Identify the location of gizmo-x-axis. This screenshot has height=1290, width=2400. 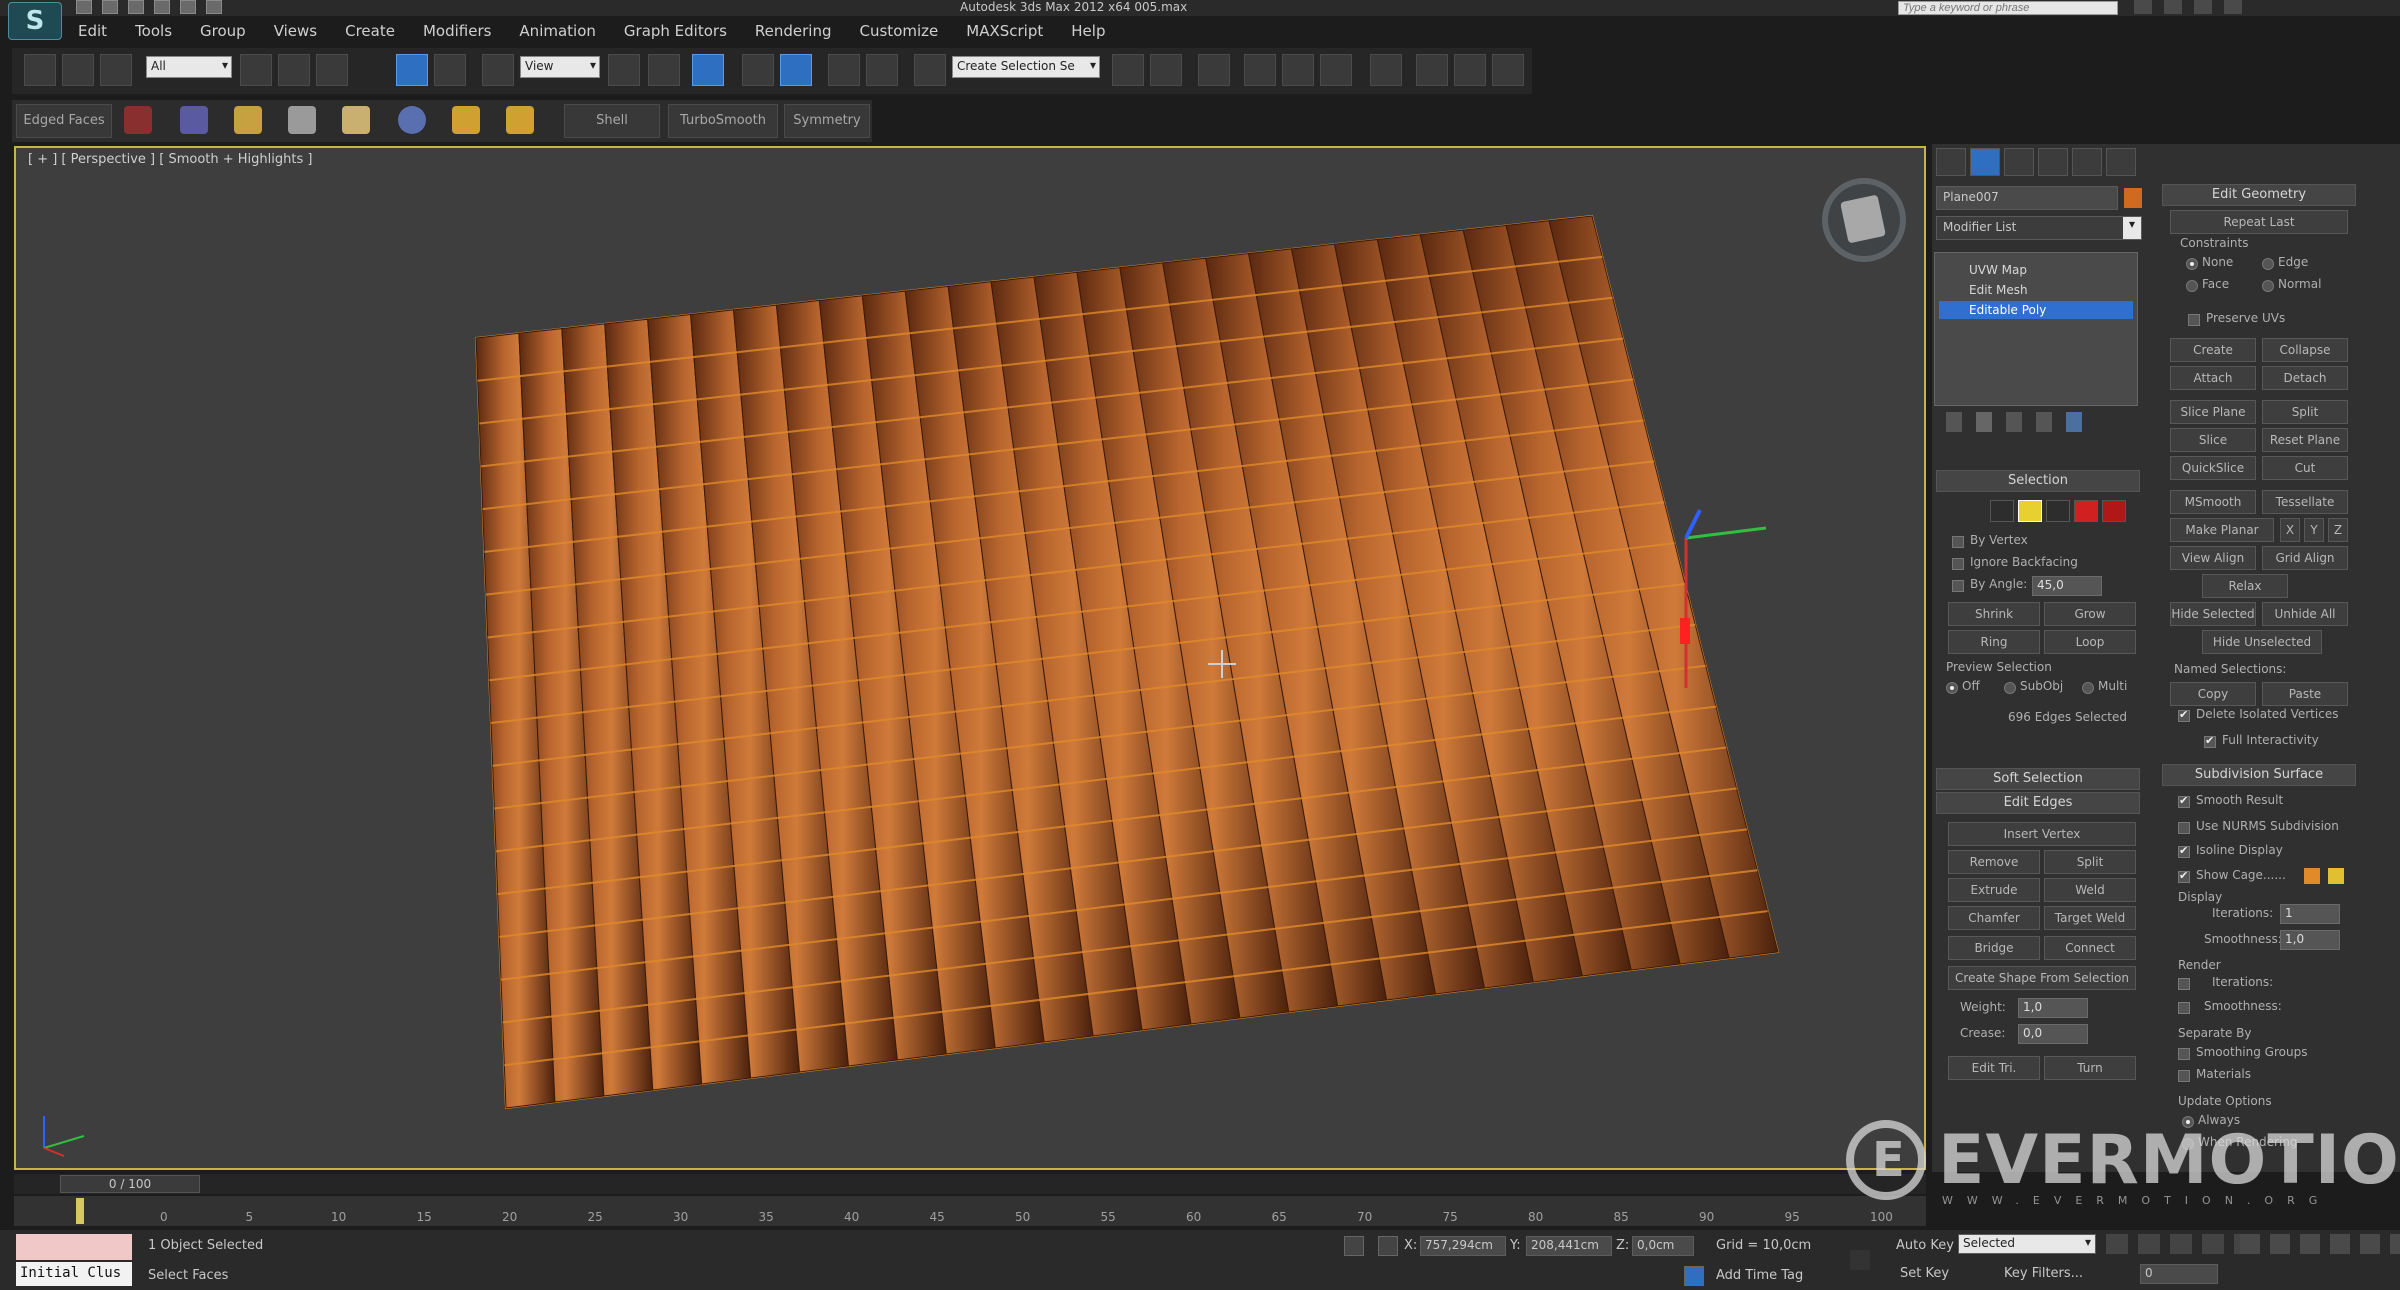
(1693, 524).